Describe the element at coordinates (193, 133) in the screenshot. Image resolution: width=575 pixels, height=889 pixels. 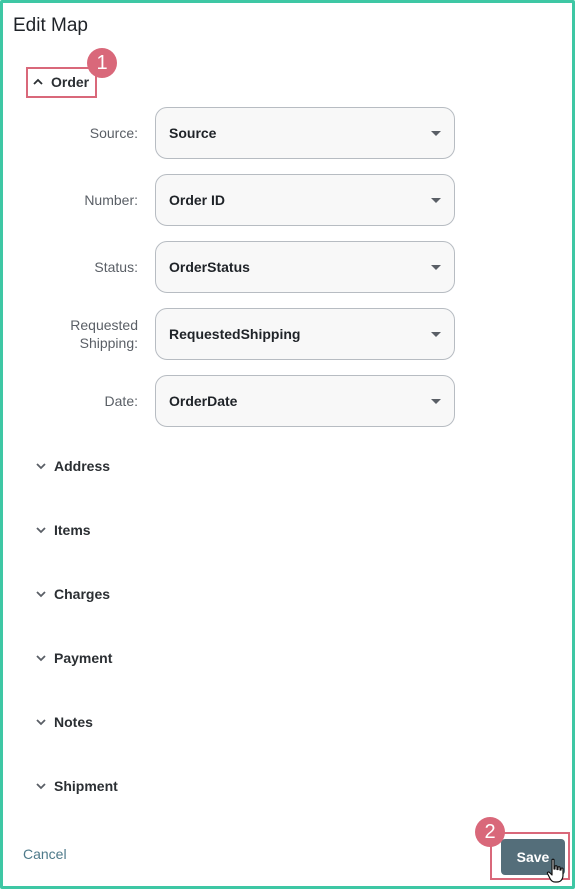
I see `source-select-value: Source` at that location.